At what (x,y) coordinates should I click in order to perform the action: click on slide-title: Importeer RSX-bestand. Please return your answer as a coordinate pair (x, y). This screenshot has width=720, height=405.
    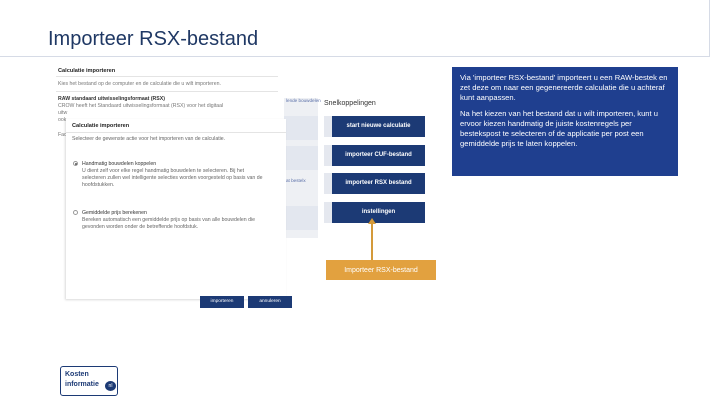
    Looking at the image, I should click on (153, 39).